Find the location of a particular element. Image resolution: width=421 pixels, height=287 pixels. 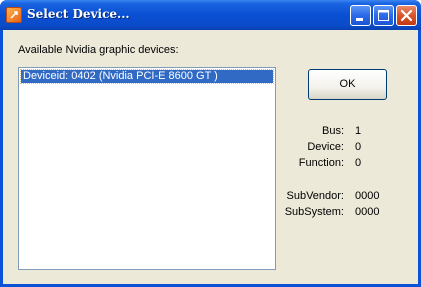

bus-value: 1 is located at coordinates (358, 131).